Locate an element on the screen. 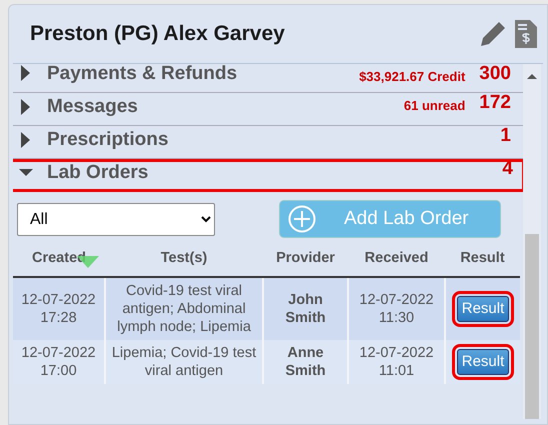 This screenshot has width=548, height=425. section-header: Payments & Refunds $33,921.67 Credit 300 is located at coordinates (268, 78).